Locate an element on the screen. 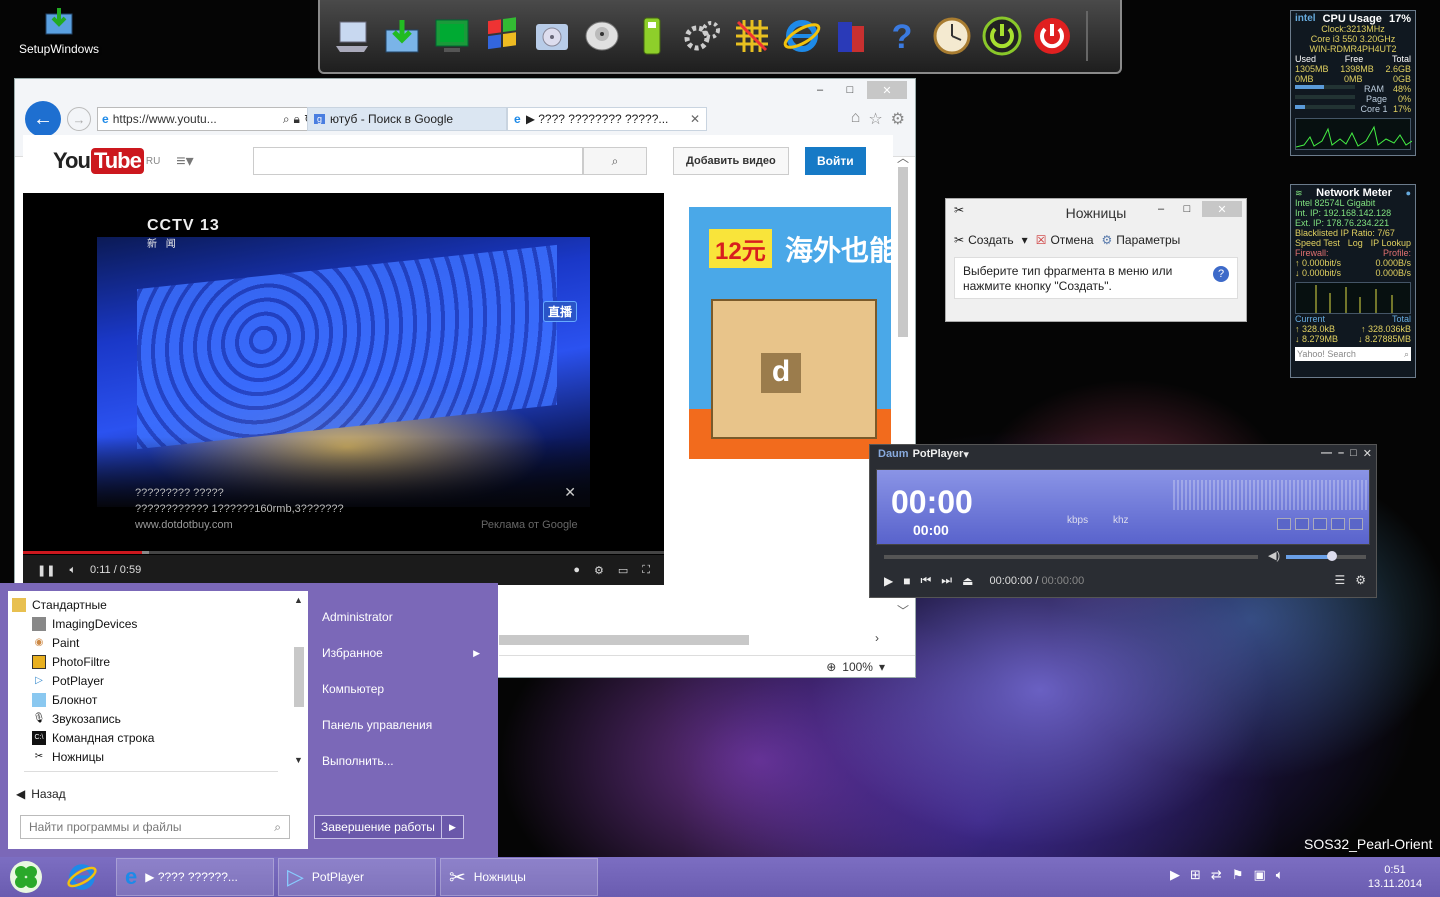  video-progress-bar is located at coordinates (343, 552).